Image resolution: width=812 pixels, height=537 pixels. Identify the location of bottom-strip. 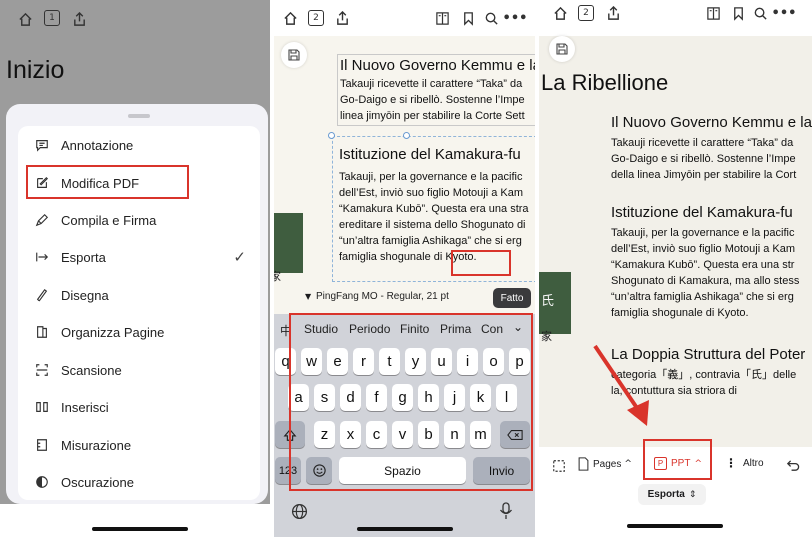
(135, 520).